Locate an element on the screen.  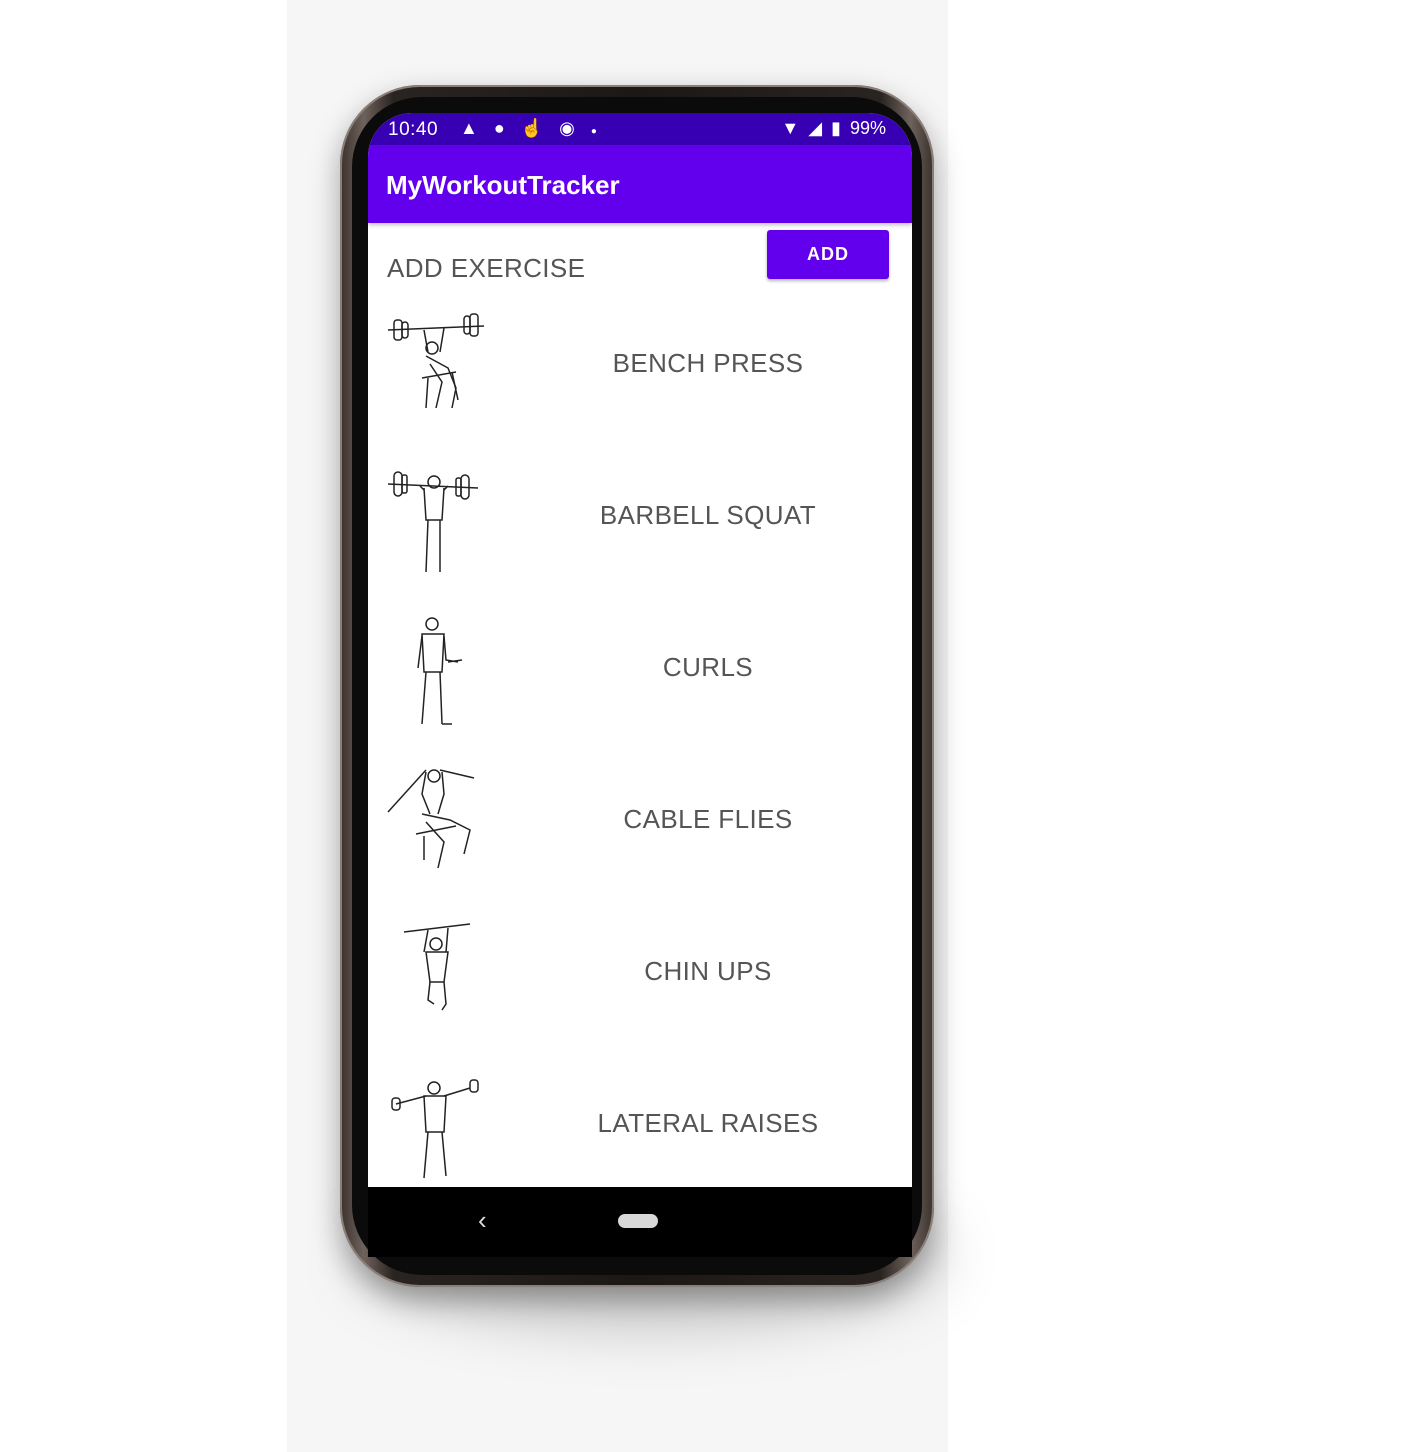
back-icon: ‹ is located at coordinates (482, 1220).